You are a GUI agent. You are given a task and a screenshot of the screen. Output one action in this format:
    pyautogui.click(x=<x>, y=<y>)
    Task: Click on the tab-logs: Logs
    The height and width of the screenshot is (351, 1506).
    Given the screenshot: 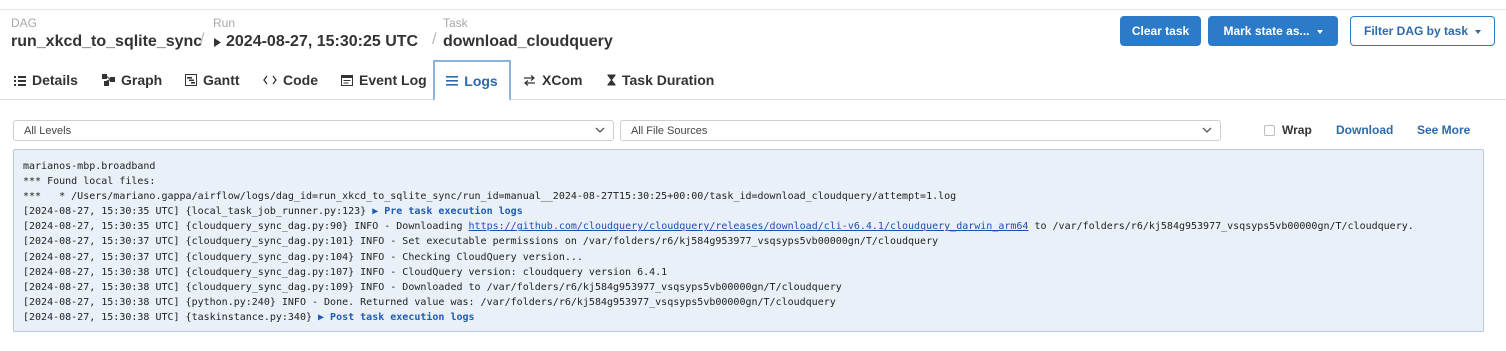 What is the action you would take?
    pyautogui.click(x=472, y=80)
    